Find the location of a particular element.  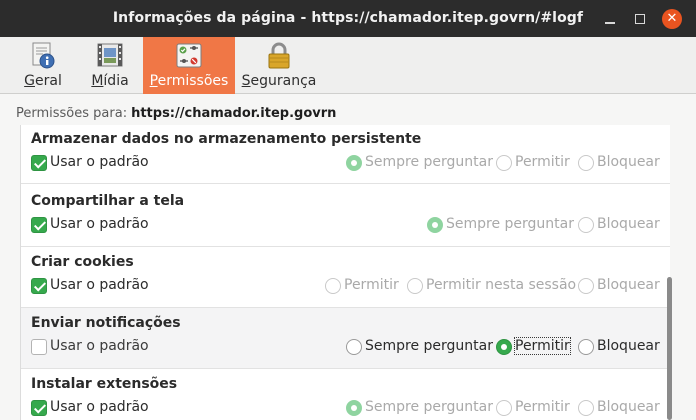

page-info-icon is located at coordinates (43, 55).